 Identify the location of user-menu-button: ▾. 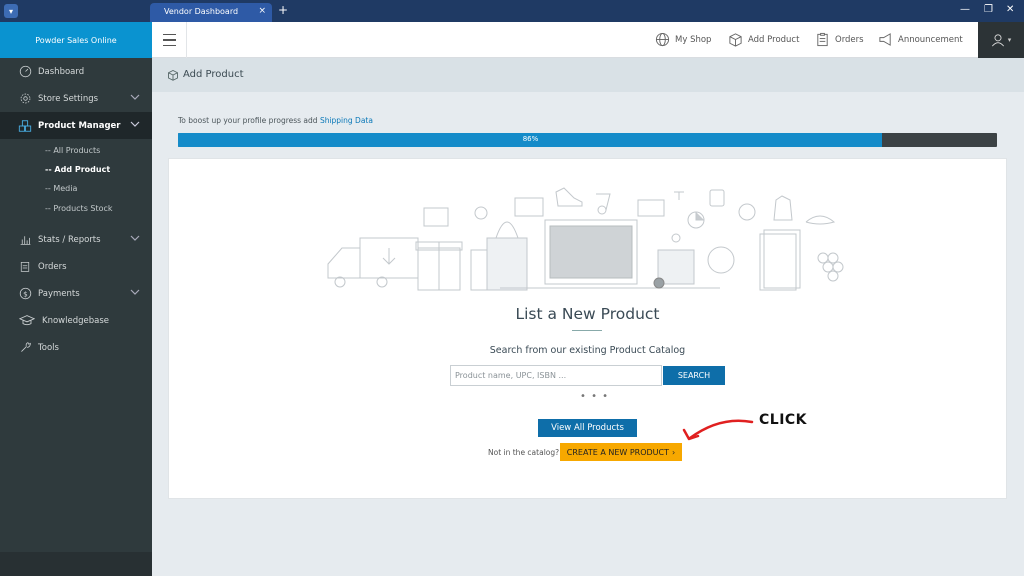
(1001, 40).